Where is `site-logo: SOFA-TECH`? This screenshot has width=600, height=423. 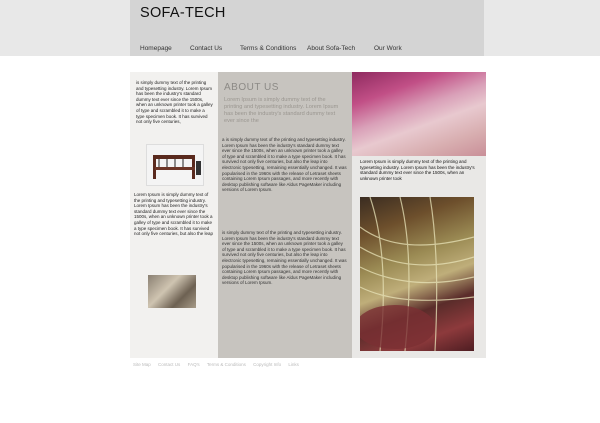 site-logo: SOFA-TECH is located at coordinates (183, 13).